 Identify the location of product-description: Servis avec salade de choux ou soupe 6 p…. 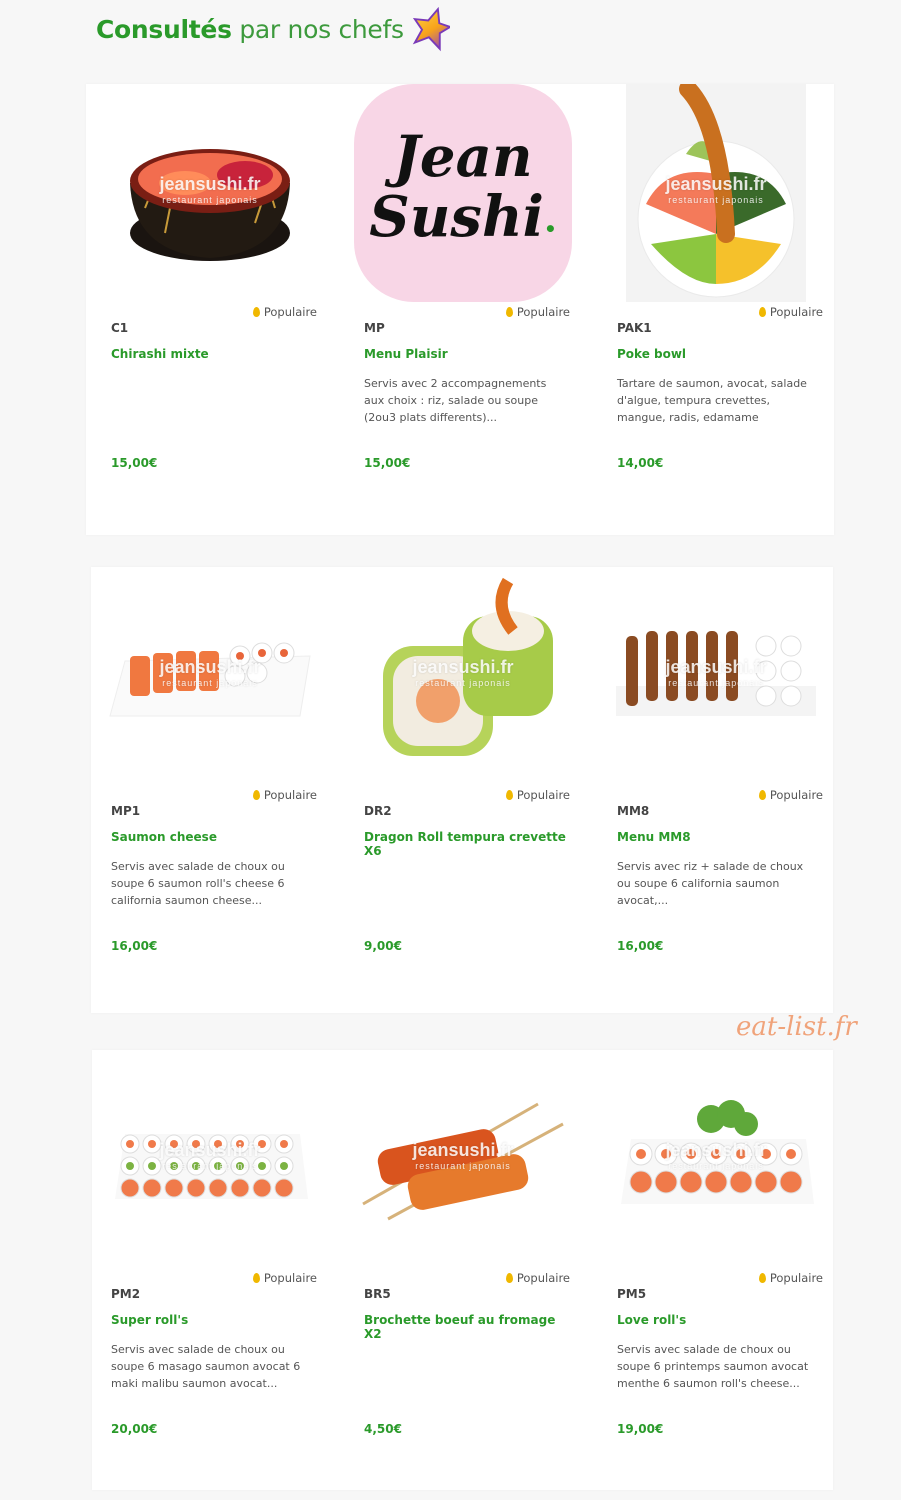
(713, 1366).